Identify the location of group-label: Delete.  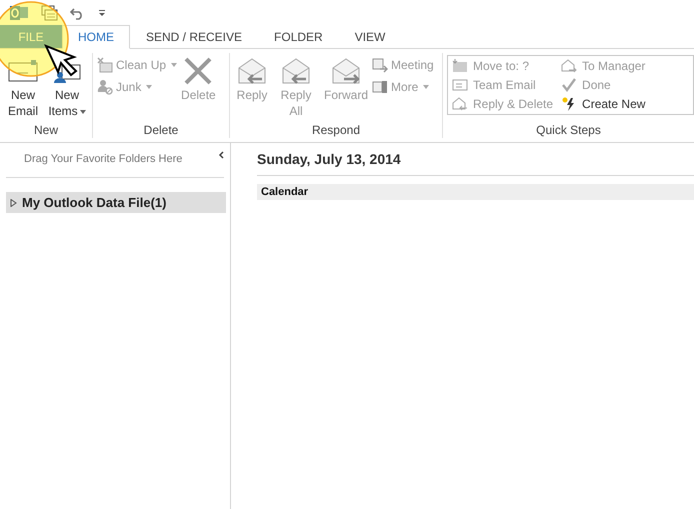
(161, 130).